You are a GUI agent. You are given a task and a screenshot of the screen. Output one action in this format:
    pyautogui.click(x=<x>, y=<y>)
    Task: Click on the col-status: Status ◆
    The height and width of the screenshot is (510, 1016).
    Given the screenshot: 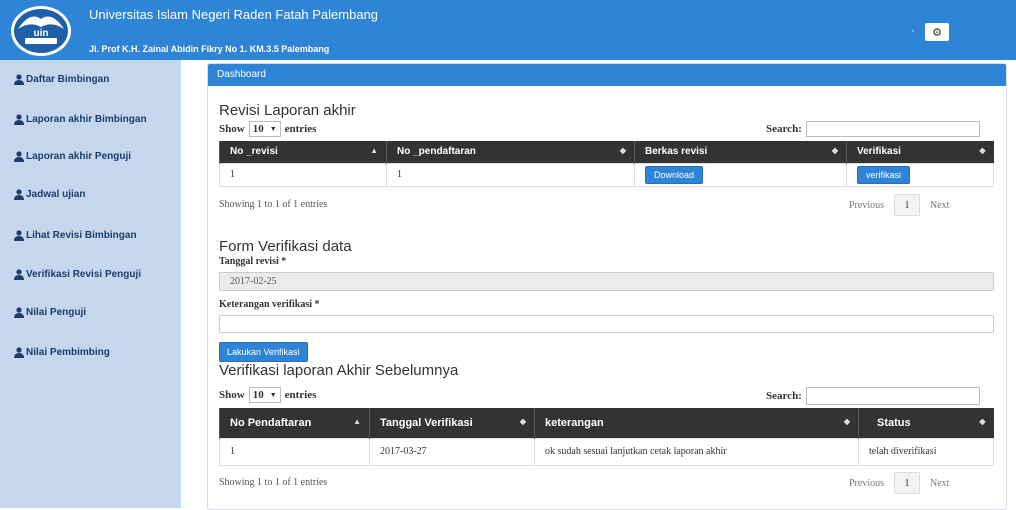 What is the action you would take?
    pyautogui.click(x=926, y=423)
    